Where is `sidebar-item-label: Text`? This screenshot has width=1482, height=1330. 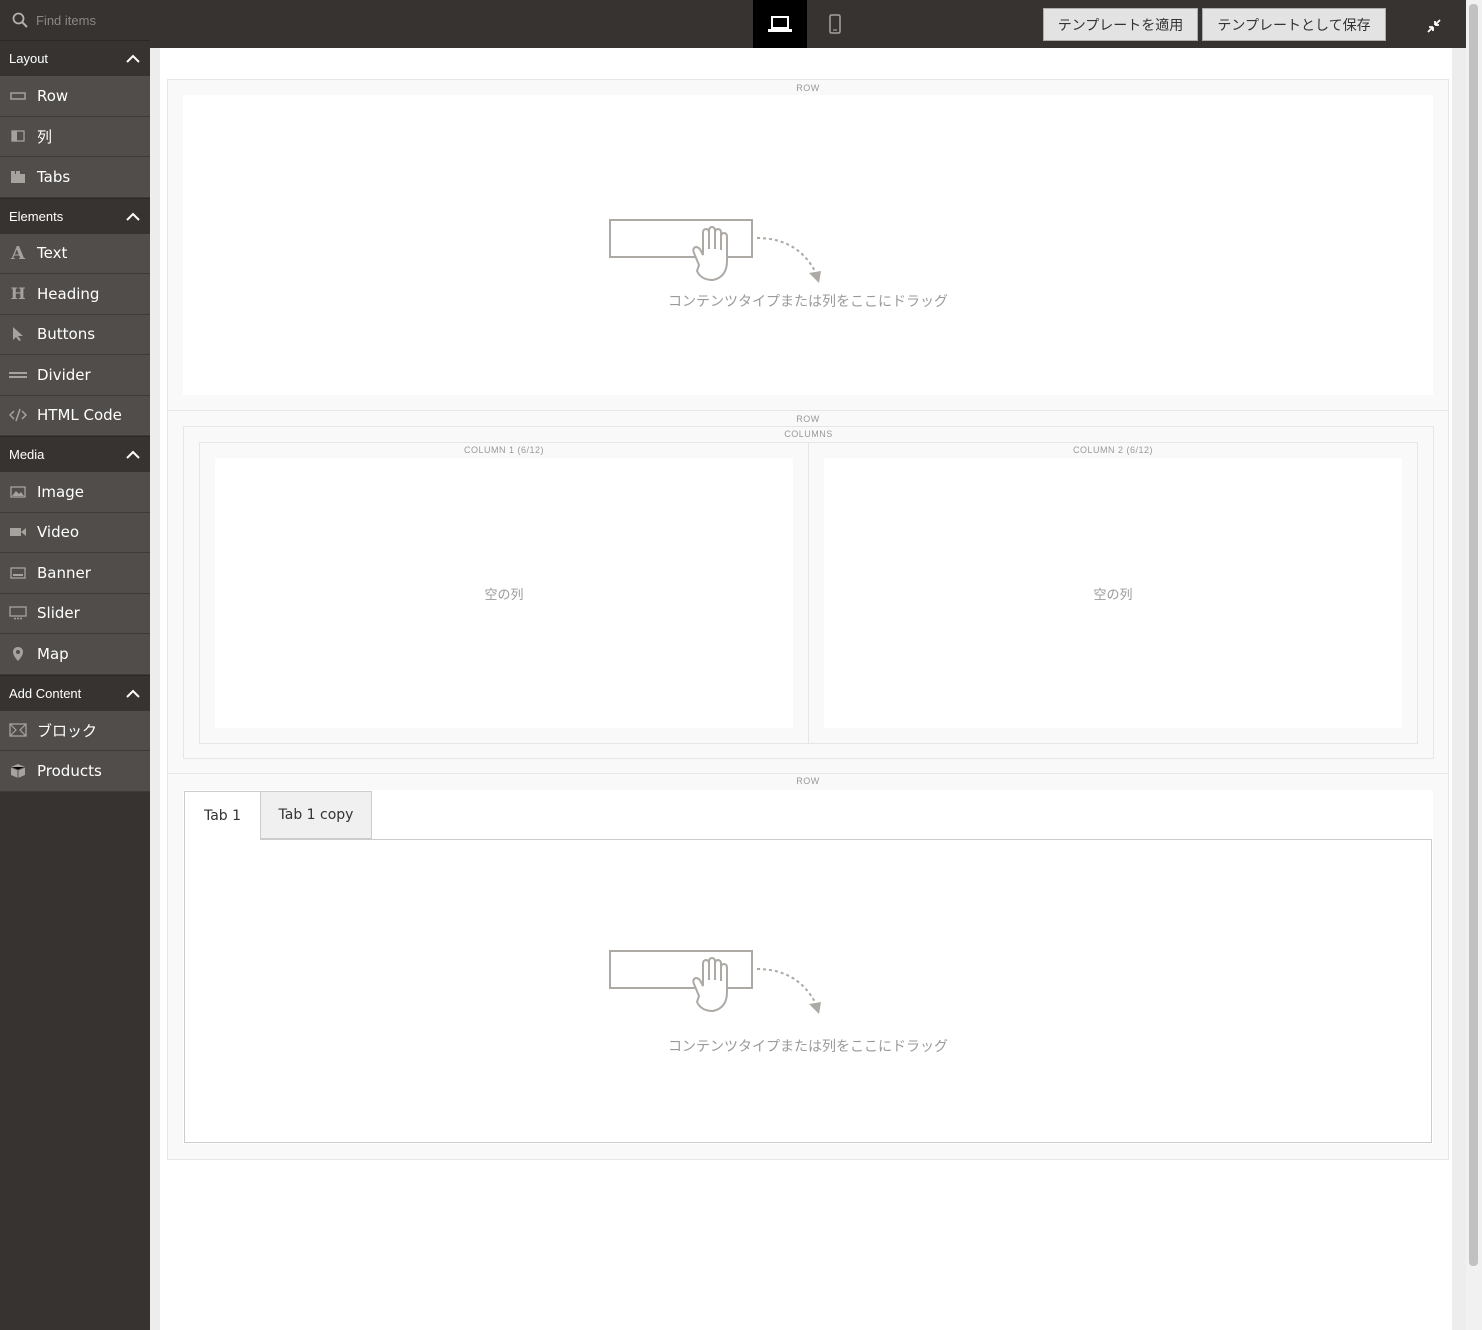
sidebar-item-label: Text is located at coordinates (52, 253).